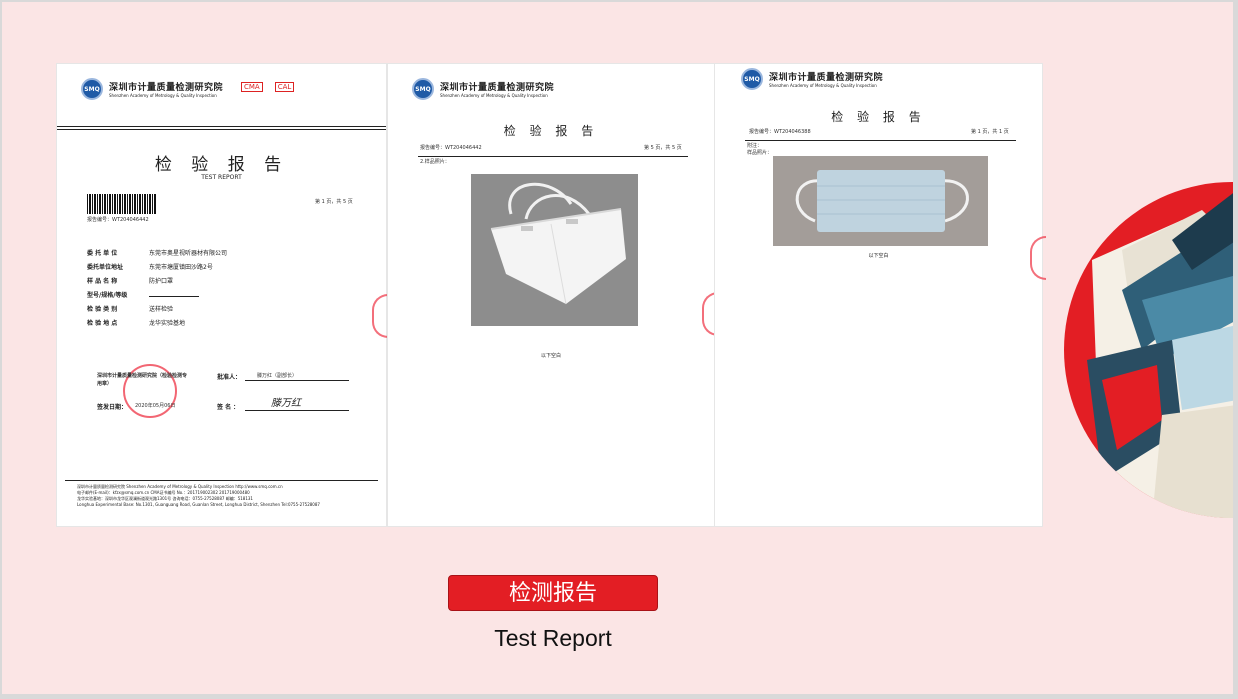 The height and width of the screenshot is (699, 1238). What do you see at coordinates (221, 177) in the screenshot?
I see `report-title-en: TEST REPORT` at bounding box center [221, 177].